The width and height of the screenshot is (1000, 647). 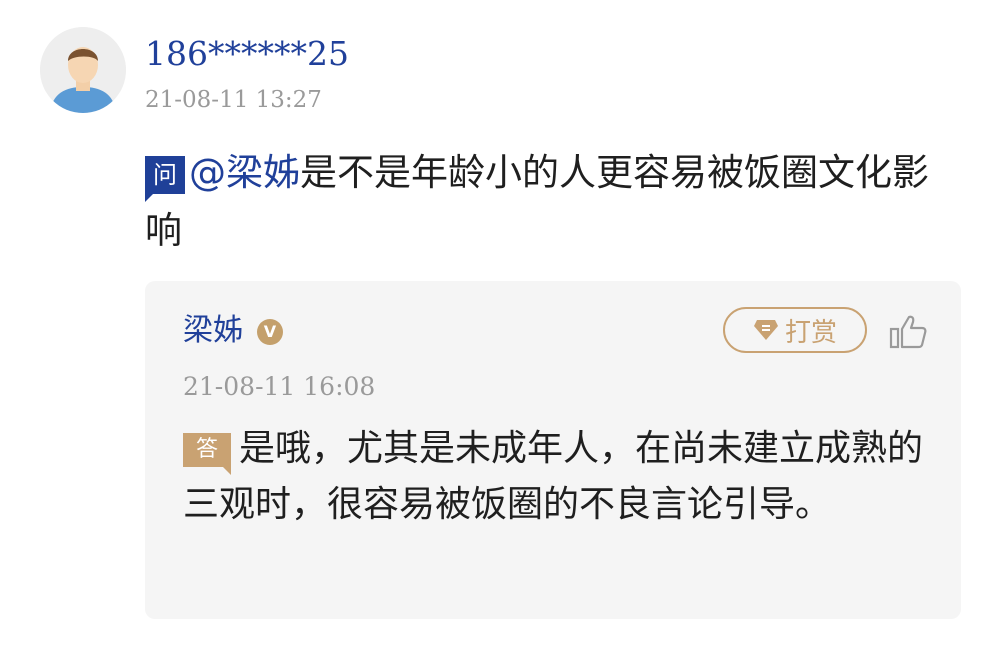 I want to click on diamond-icon, so click(x=765, y=330).